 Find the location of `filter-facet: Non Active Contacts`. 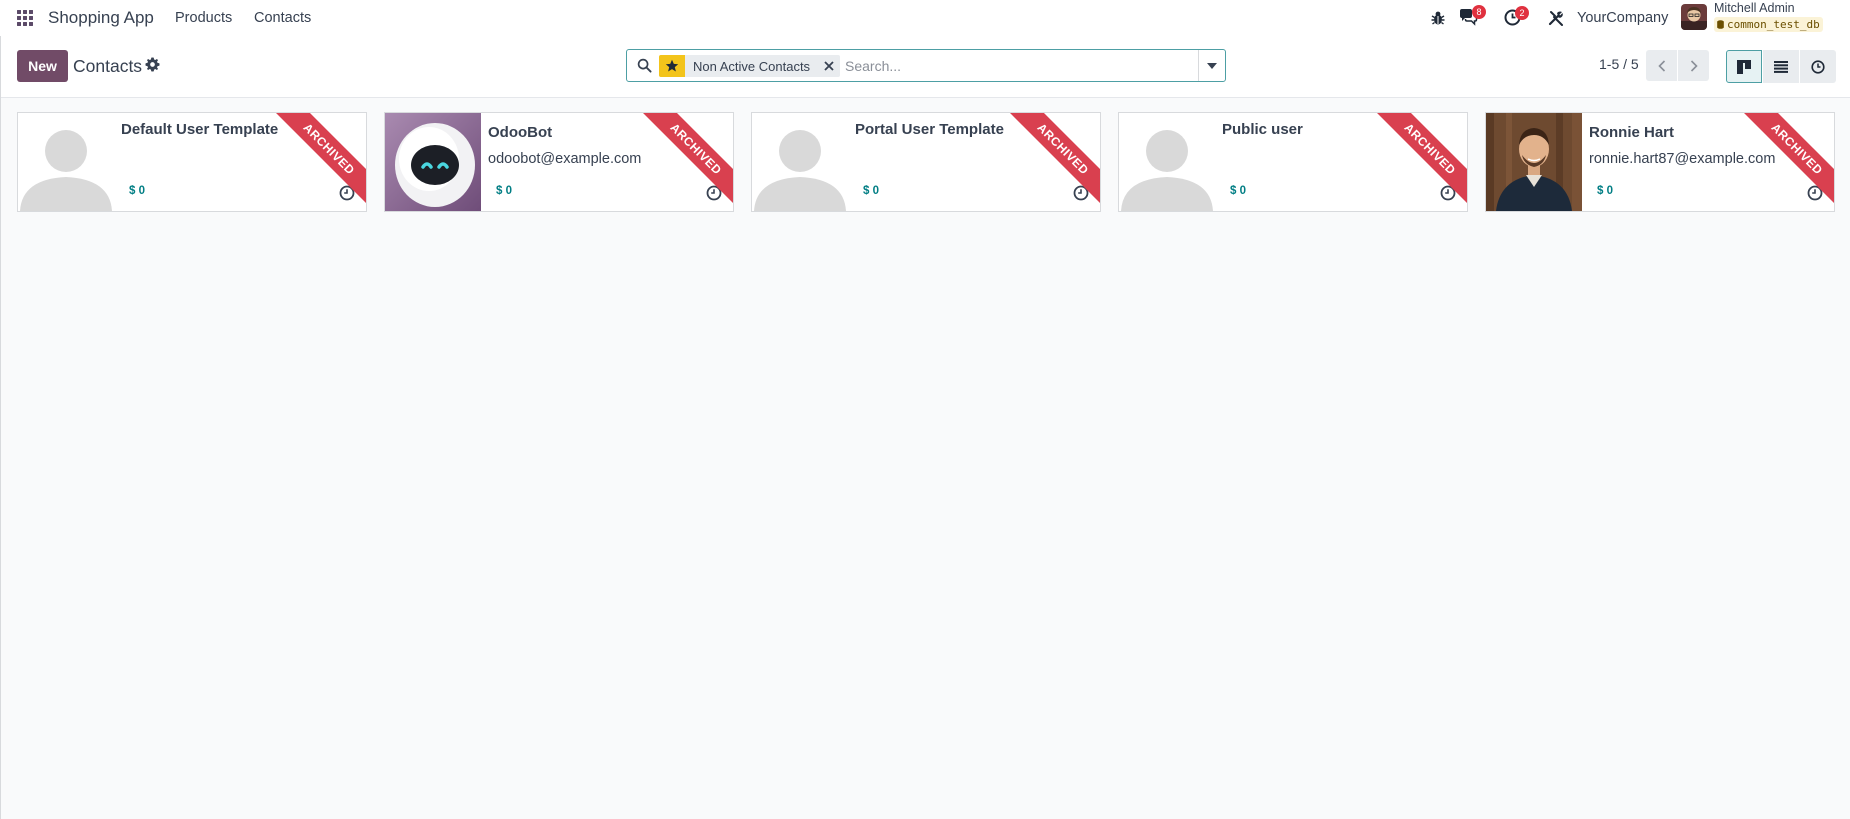

filter-facet: Non Active Contacts is located at coordinates (750, 66).